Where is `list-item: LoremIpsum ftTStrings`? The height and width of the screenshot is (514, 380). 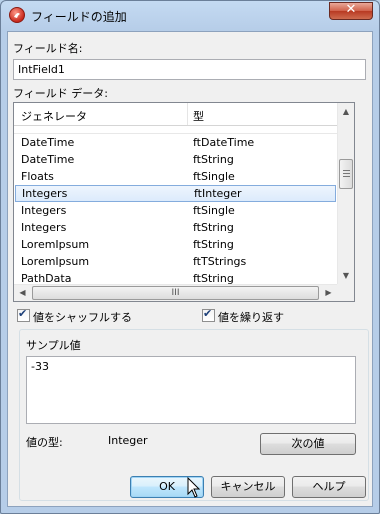 list-item: LoremIpsum ftTStrings is located at coordinates (175, 261).